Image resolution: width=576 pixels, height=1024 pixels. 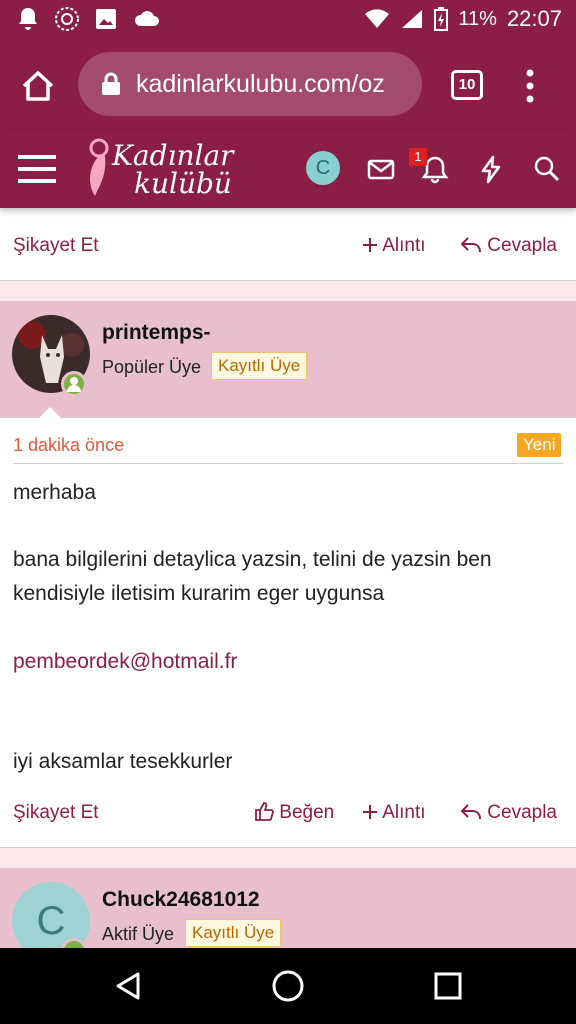 I want to click on like-button: Beğen, so click(x=294, y=813).